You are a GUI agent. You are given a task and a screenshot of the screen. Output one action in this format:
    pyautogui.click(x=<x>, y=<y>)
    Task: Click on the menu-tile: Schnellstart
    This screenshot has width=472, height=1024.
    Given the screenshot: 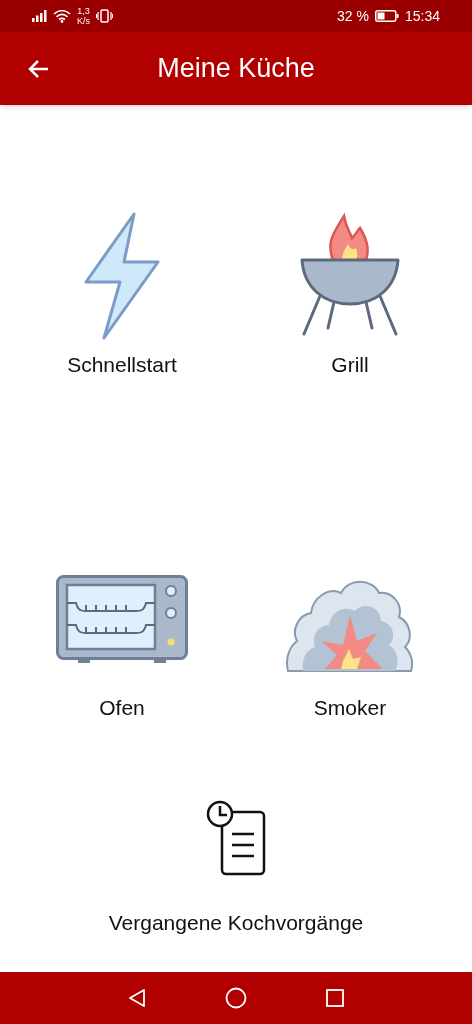 What is the action you would take?
    pyautogui.click(x=122, y=294)
    